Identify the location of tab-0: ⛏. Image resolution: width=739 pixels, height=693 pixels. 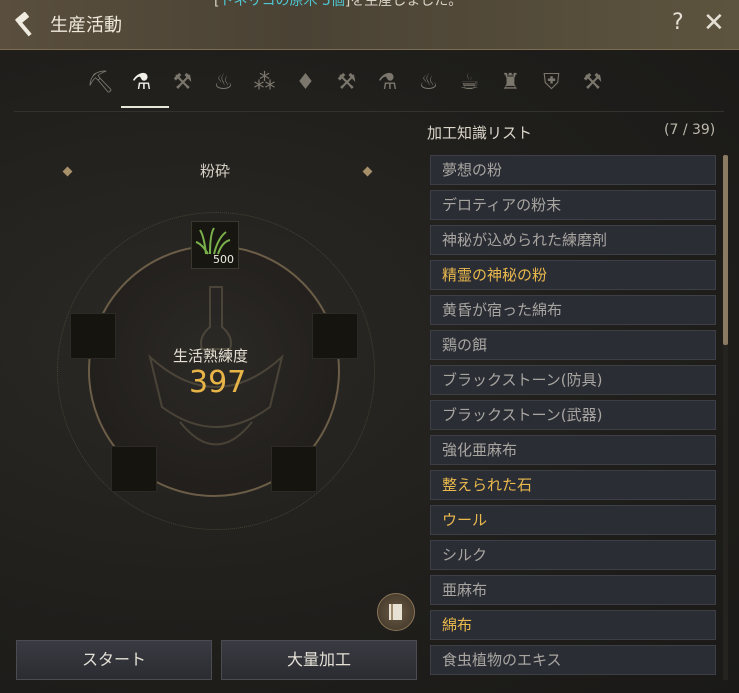
(100, 82).